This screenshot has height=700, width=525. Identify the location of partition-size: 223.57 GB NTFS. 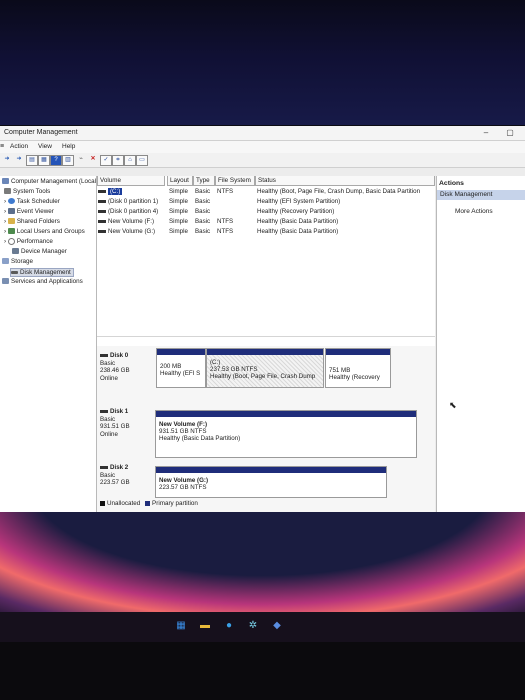
(183, 487).